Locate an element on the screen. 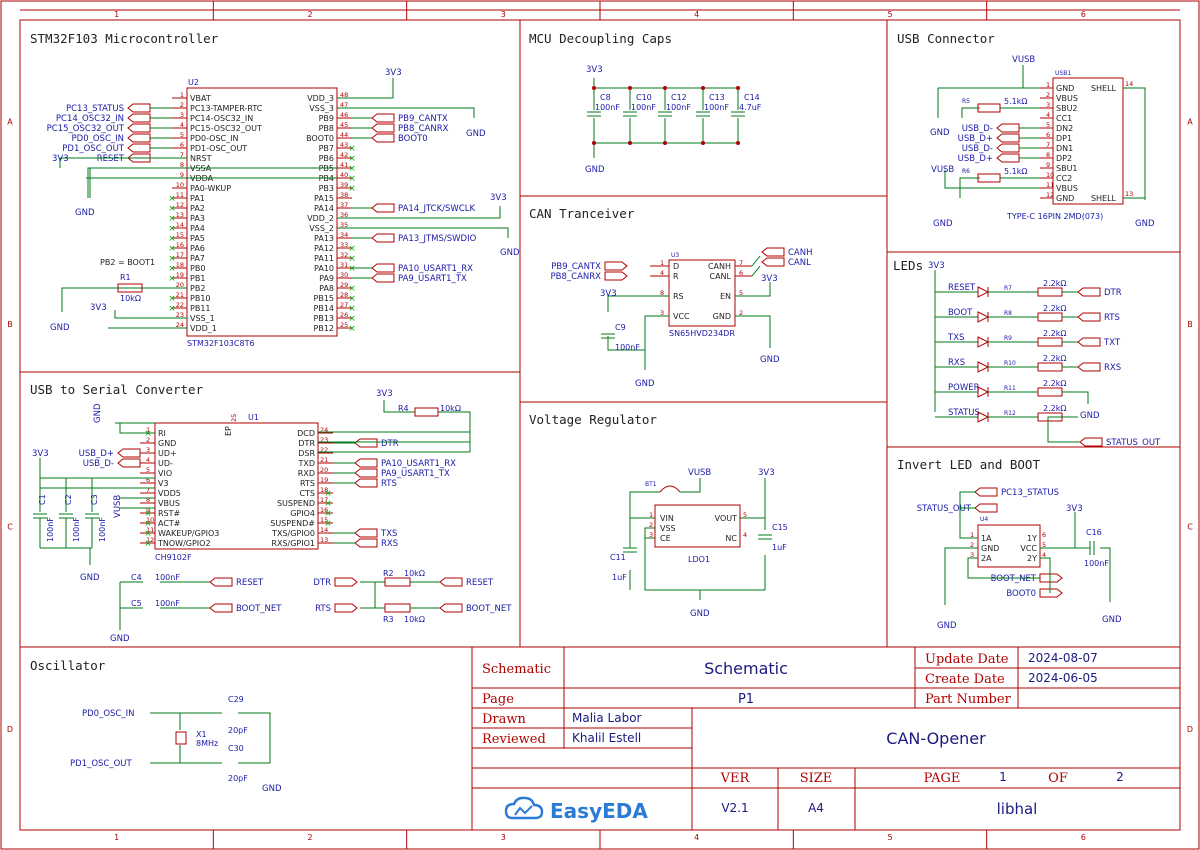 Image resolution: width=1200 pixels, height=850 pixels. us-out-4: TXS is located at coordinates (388, 534).